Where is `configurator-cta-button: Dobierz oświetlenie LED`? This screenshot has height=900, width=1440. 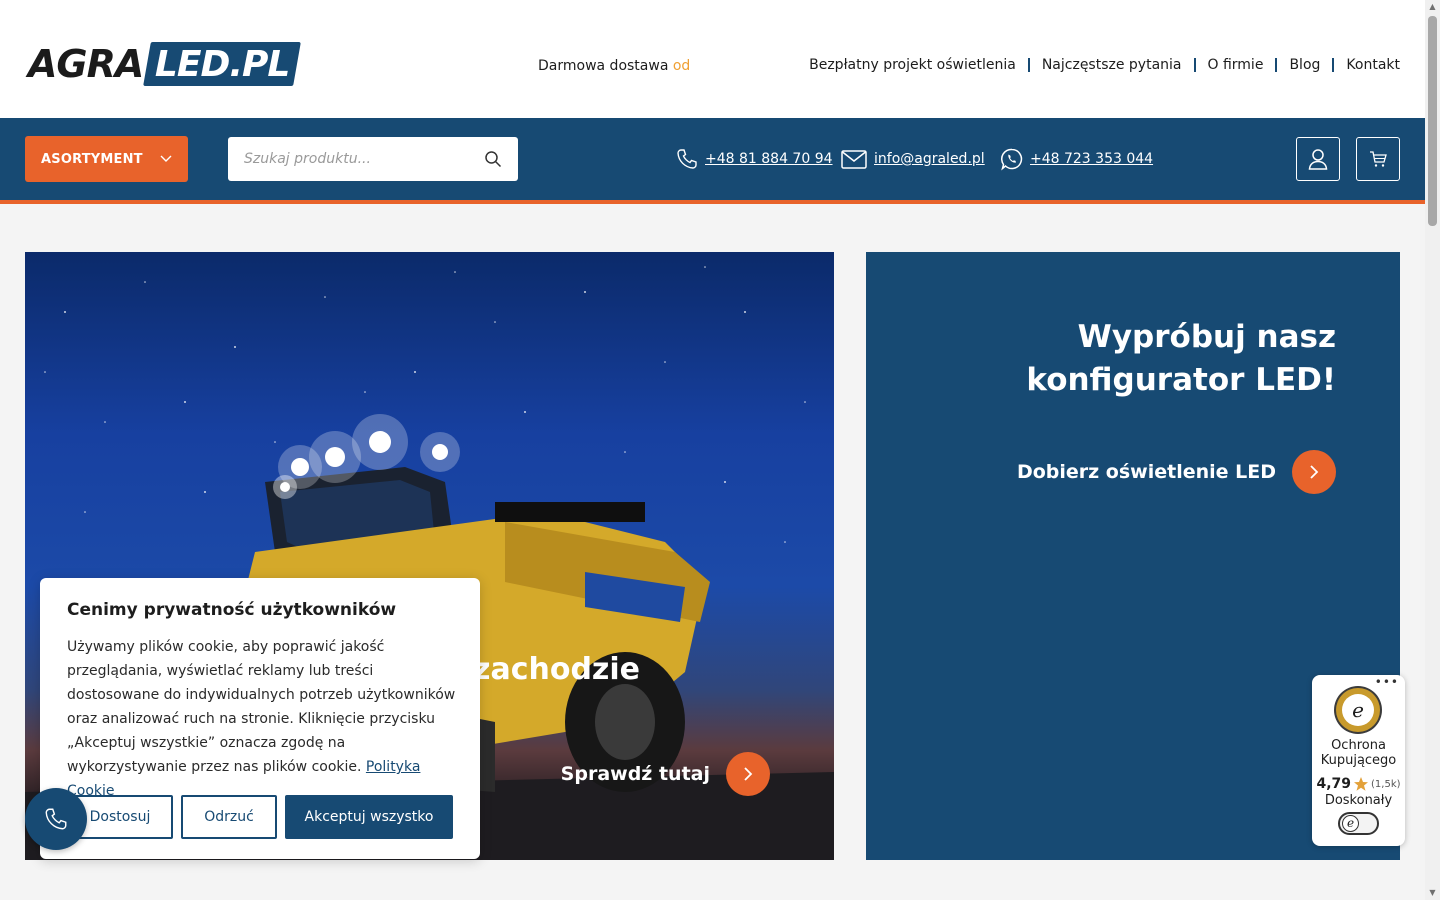
configurator-cta-button: Dobierz oświetlenie LED is located at coordinates (1176, 472).